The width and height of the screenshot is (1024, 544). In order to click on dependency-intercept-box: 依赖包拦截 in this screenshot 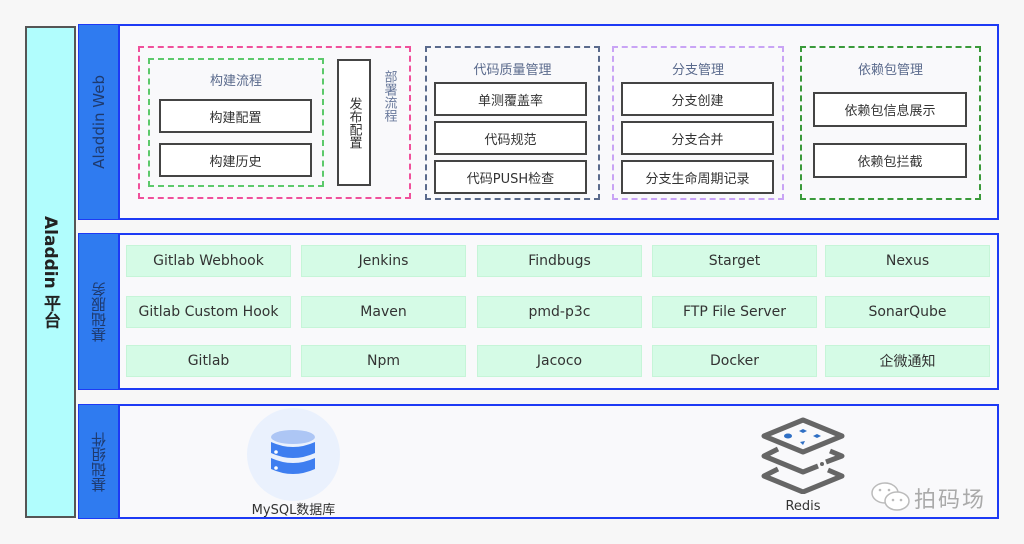, I will do `click(890, 160)`.